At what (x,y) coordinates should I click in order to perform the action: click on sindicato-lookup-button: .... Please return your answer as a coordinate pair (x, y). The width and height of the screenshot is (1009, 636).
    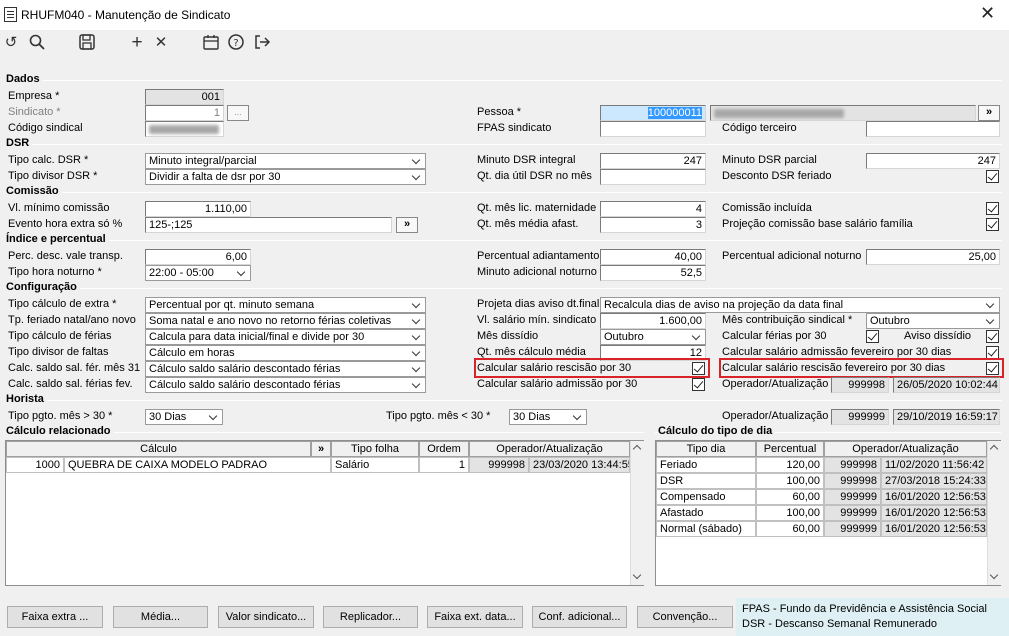
    Looking at the image, I should click on (238, 113).